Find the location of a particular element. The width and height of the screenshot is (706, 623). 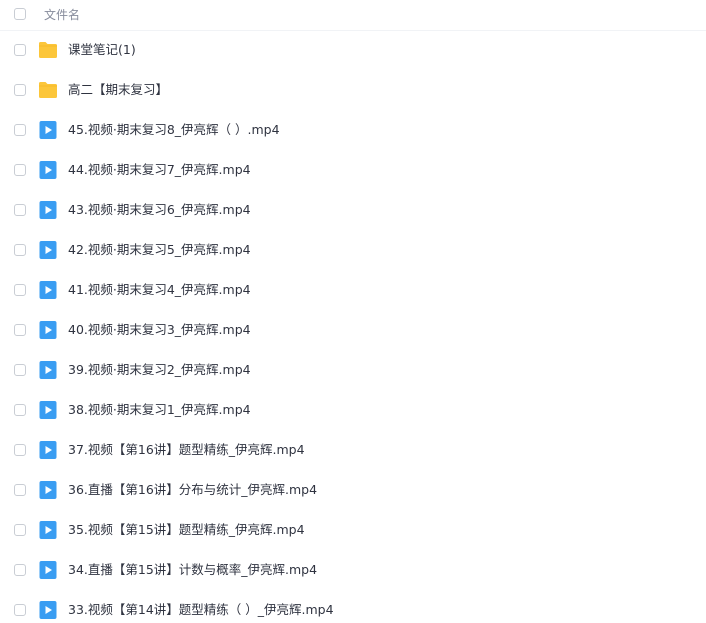

file-name: 40.视频·期末复习3_伊亮辉.mp4 is located at coordinates (159, 330).